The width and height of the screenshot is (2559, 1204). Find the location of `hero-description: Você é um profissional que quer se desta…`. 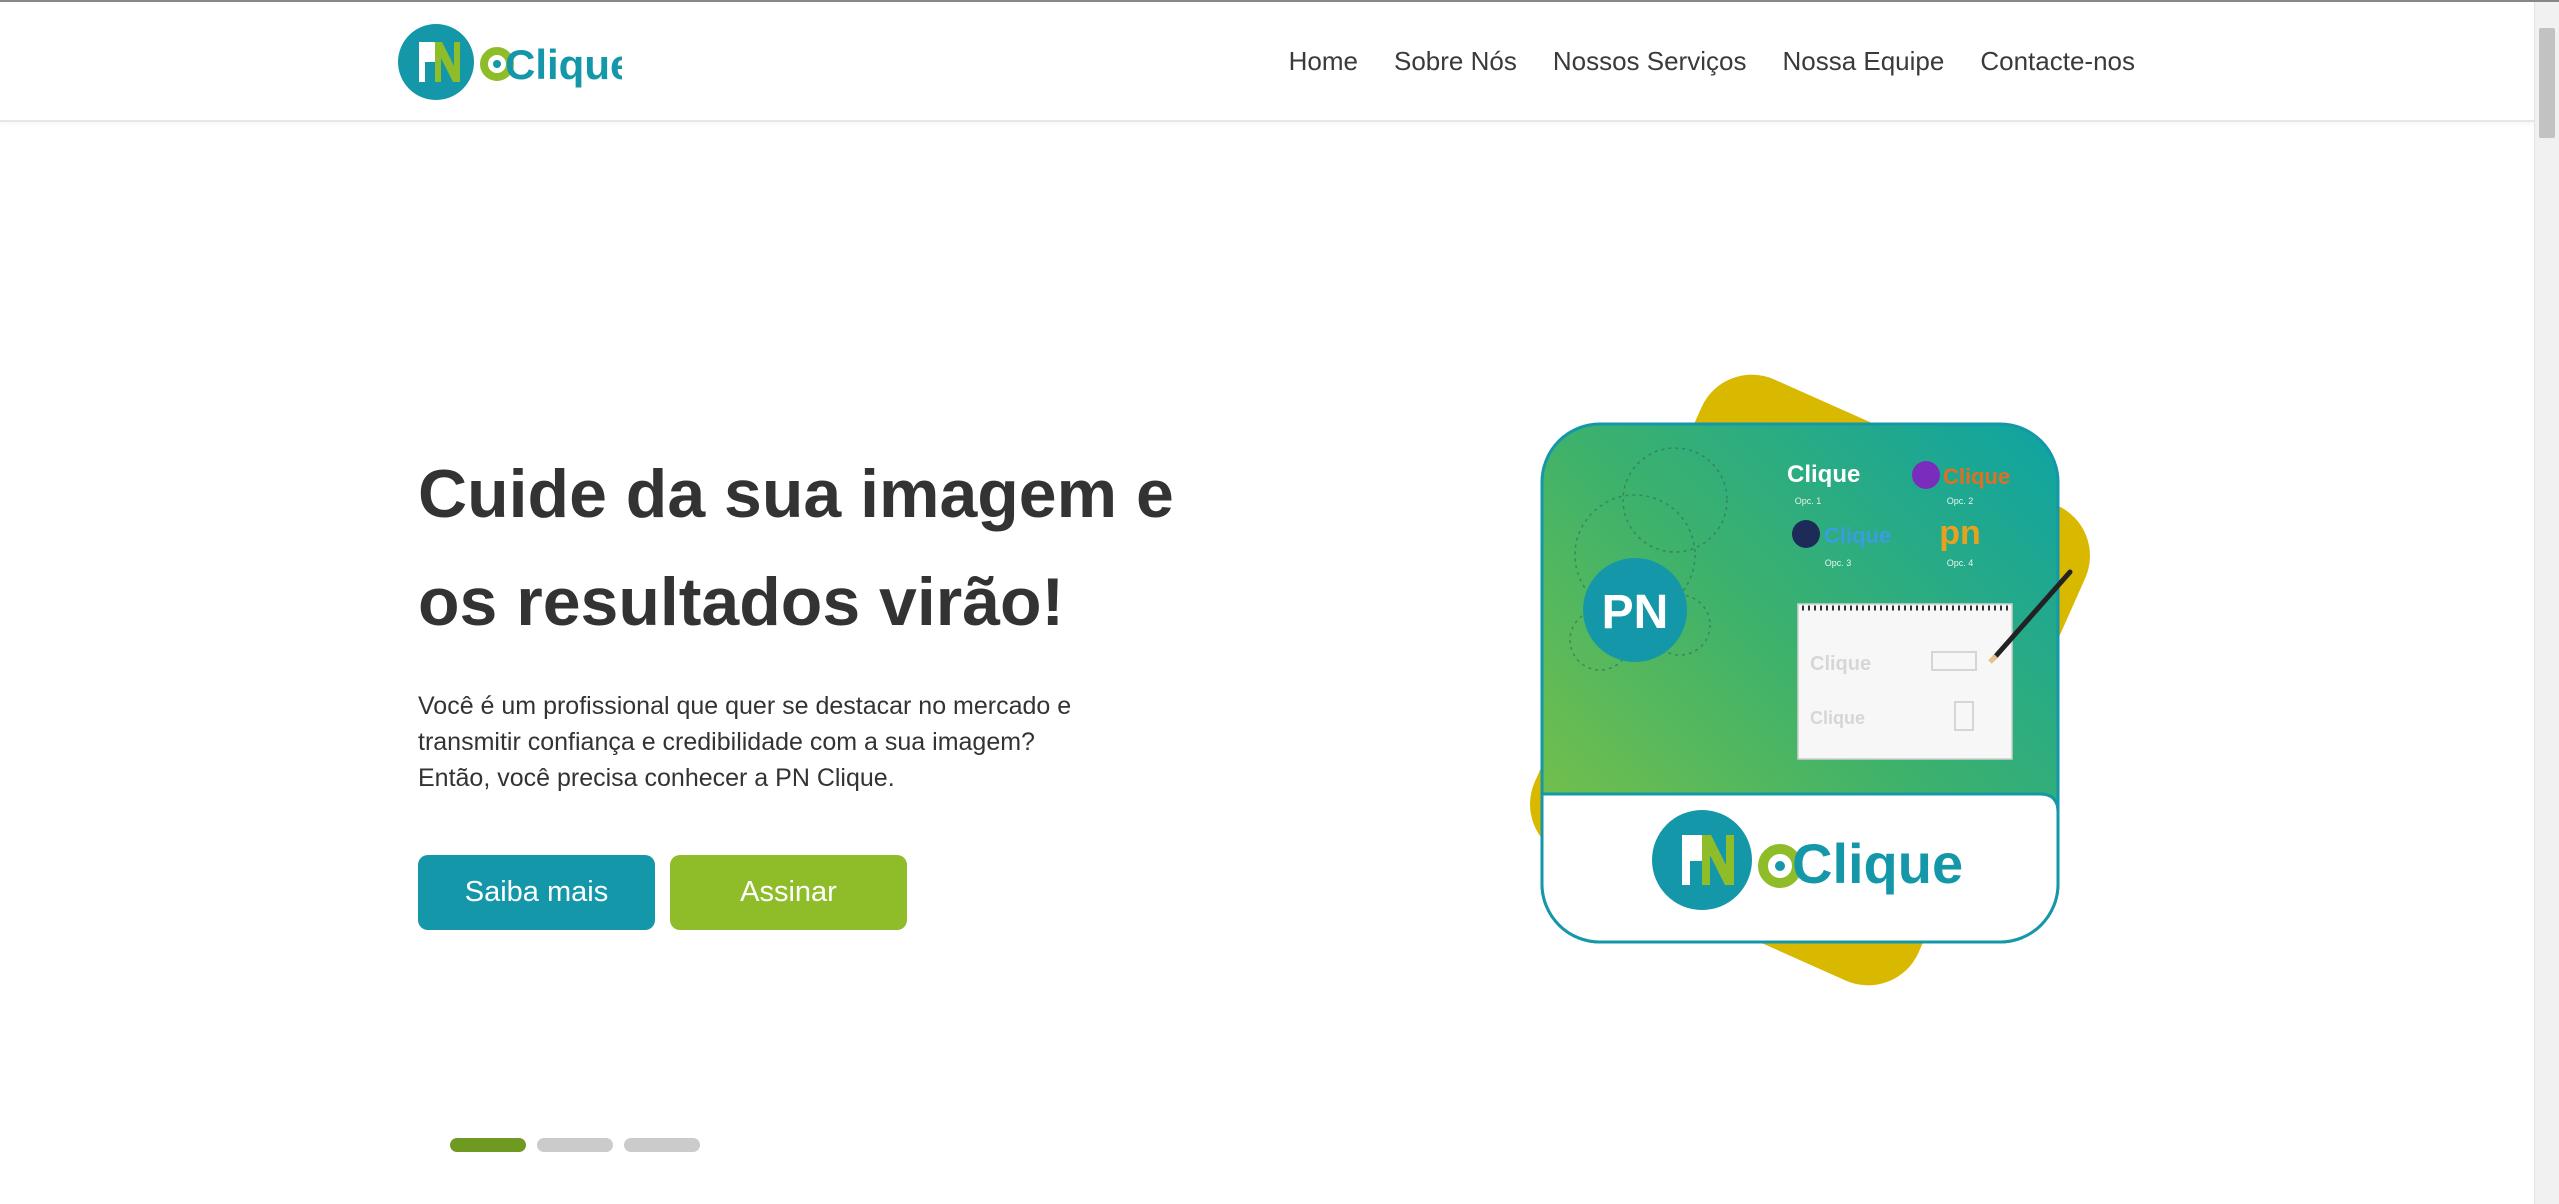

hero-description: Você é um profissional que quer se desta… is located at coordinates (808, 742).